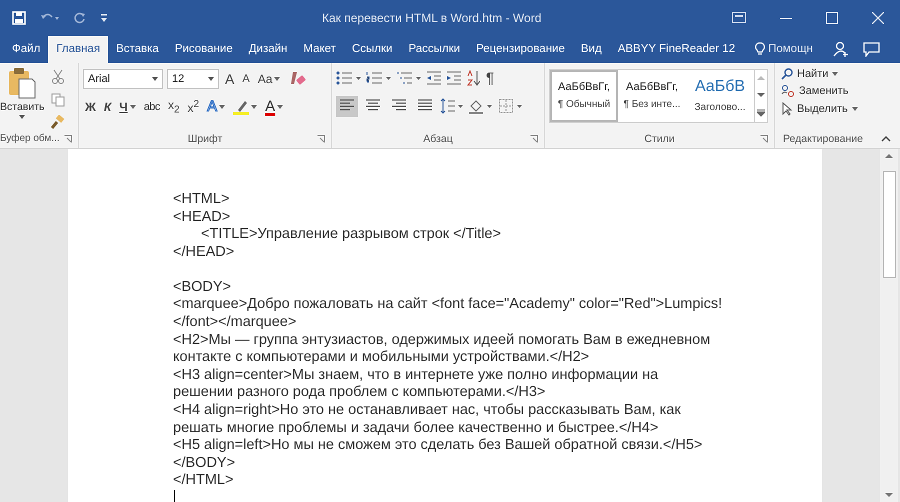  I want to click on font-format-button: Aa, so click(269, 78).